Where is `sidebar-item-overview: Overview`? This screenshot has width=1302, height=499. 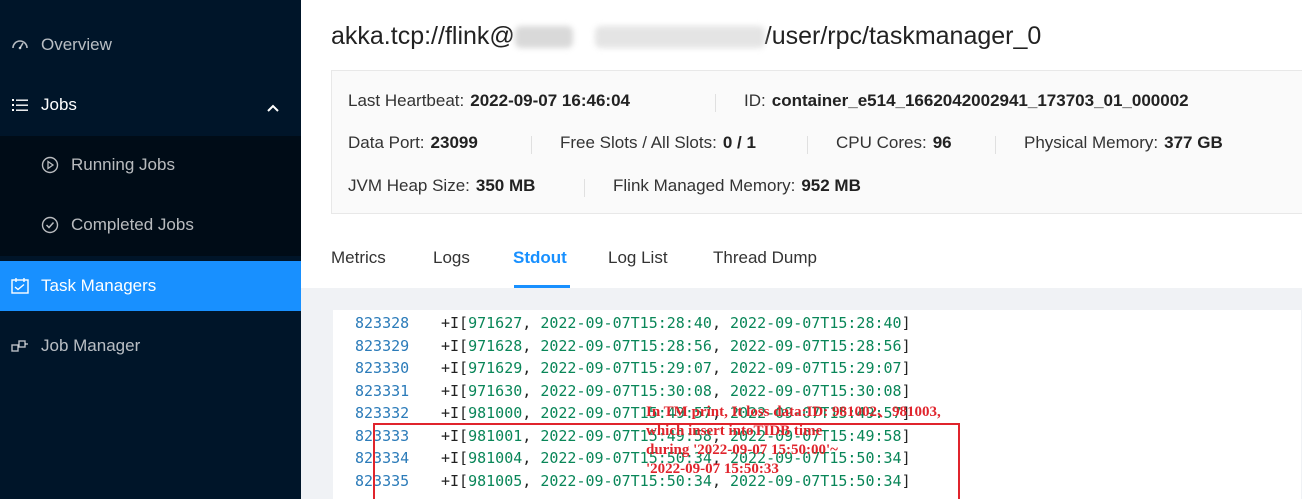 sidebar-item-overview: Overview is located at coordinates (150, 45).